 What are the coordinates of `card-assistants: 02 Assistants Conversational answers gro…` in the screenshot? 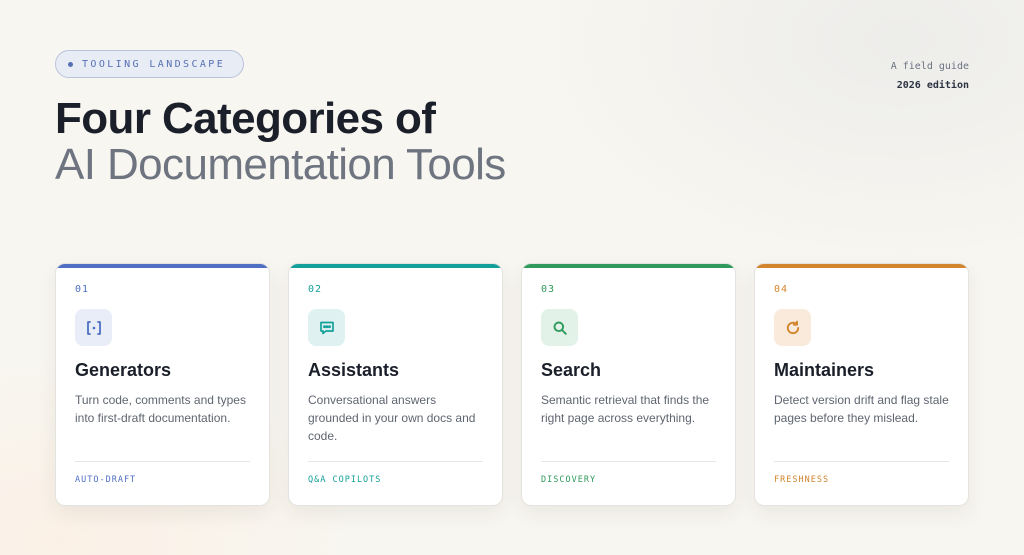 It's located at (395, 384).